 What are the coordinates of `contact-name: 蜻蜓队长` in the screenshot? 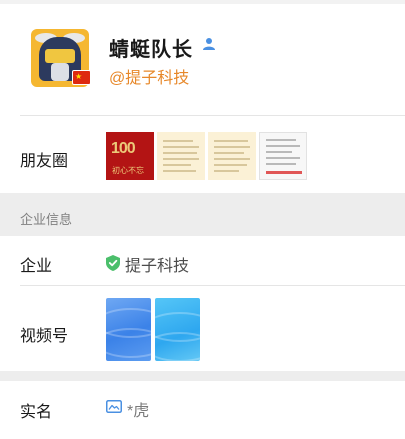 It's located at (151, 50).